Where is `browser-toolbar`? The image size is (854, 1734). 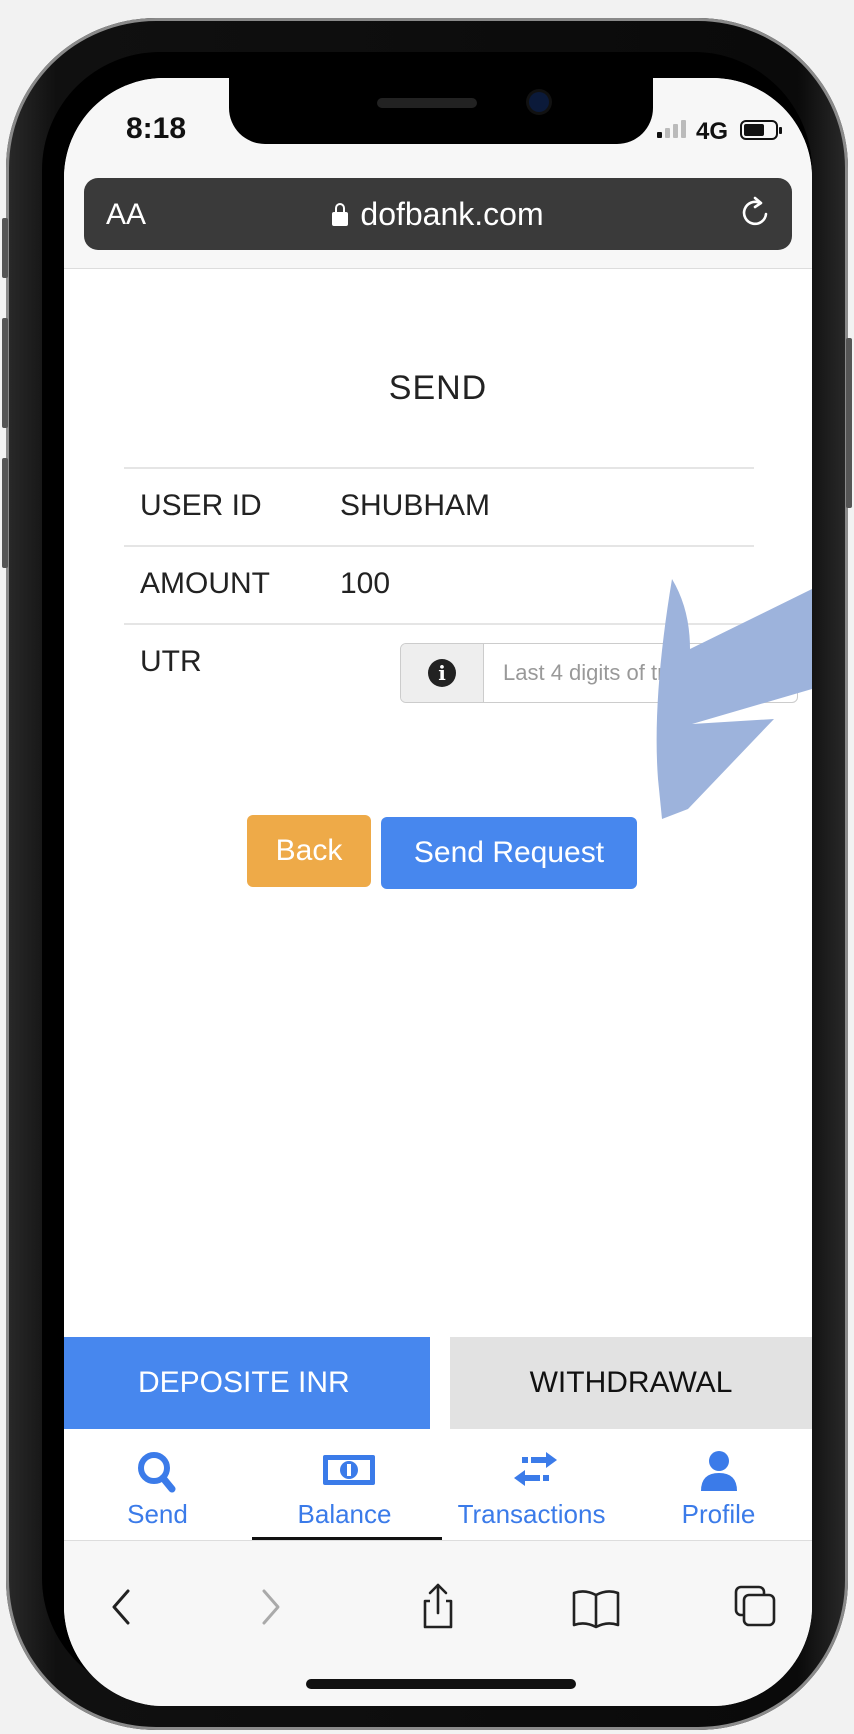 browser-toolbar is located at coordinates (438, 1623).